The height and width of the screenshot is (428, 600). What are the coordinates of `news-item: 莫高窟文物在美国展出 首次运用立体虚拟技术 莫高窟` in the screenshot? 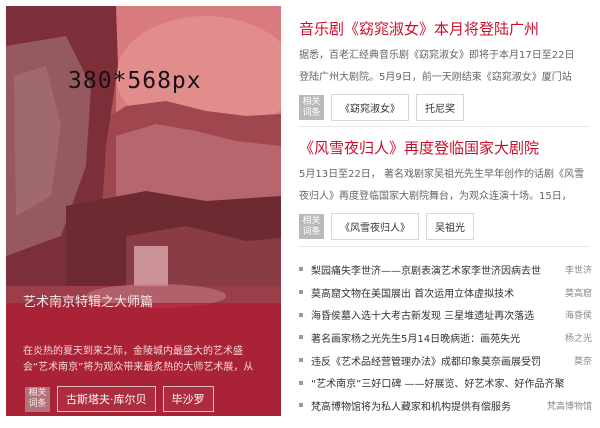 It's located at (445, 292).